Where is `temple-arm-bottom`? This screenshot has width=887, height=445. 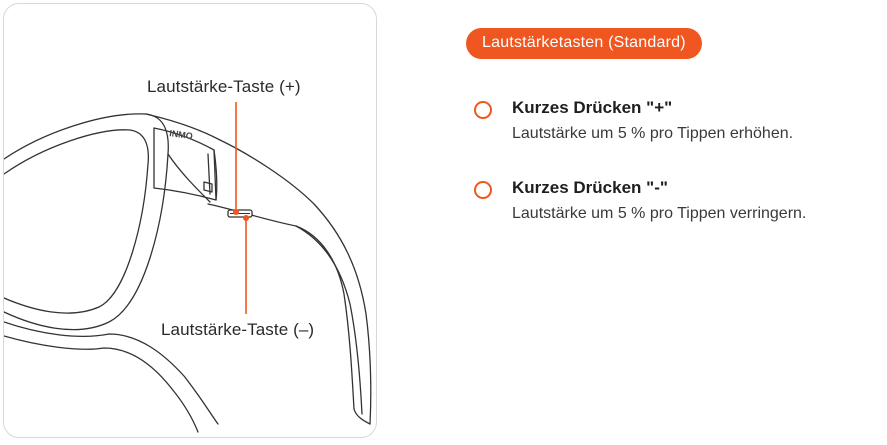 temple-arm-bottom is located at coordinates (281, 306).